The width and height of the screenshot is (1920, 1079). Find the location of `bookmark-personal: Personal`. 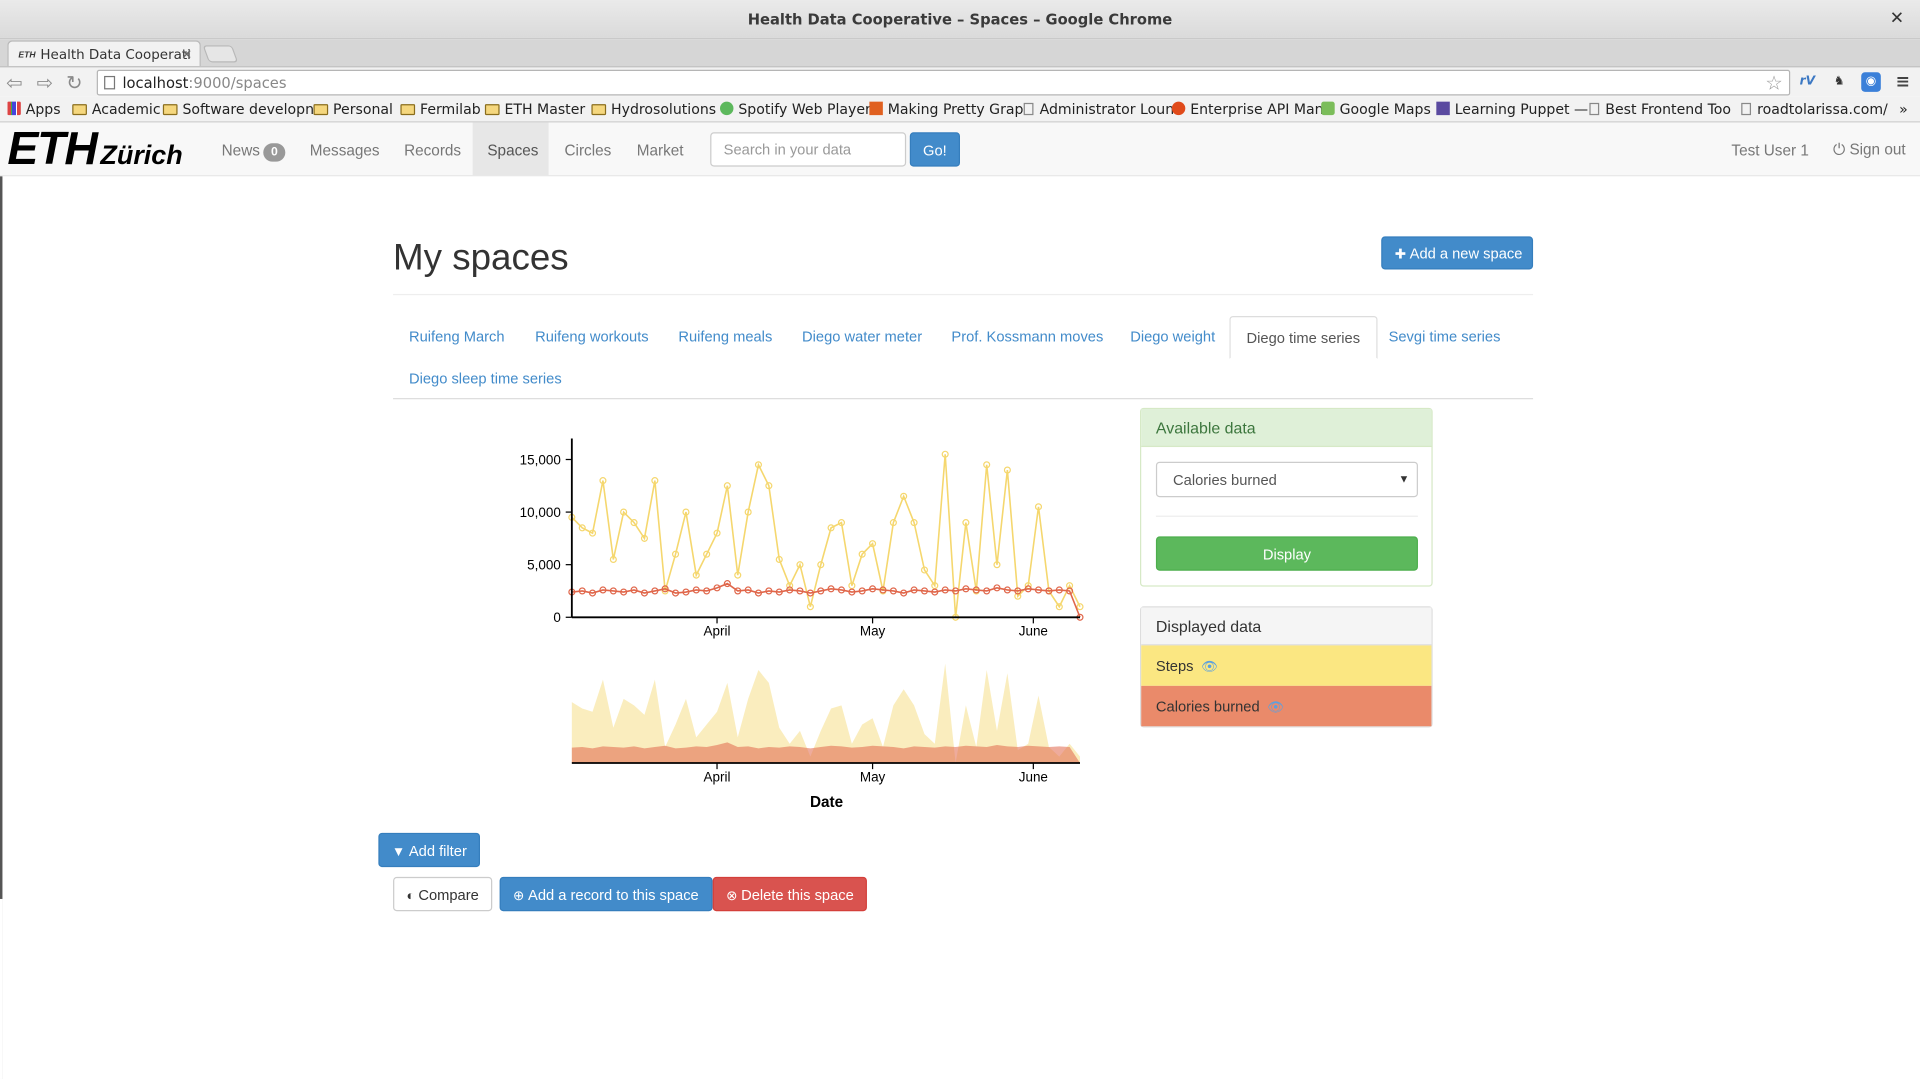

bookmark-personal: Personal is located at coordinates (353, 109).